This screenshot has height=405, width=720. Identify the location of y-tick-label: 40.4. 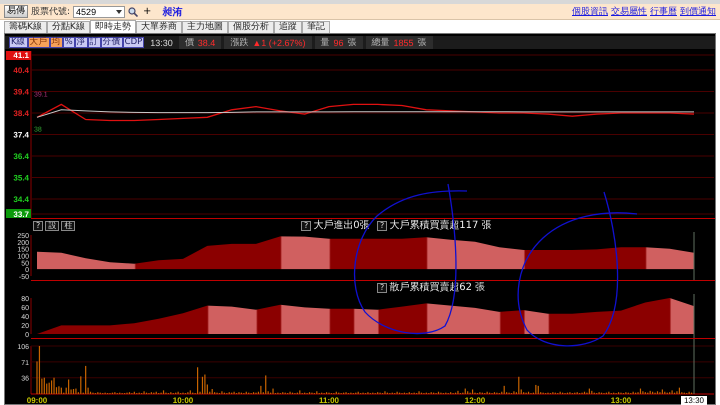
(21, 71).